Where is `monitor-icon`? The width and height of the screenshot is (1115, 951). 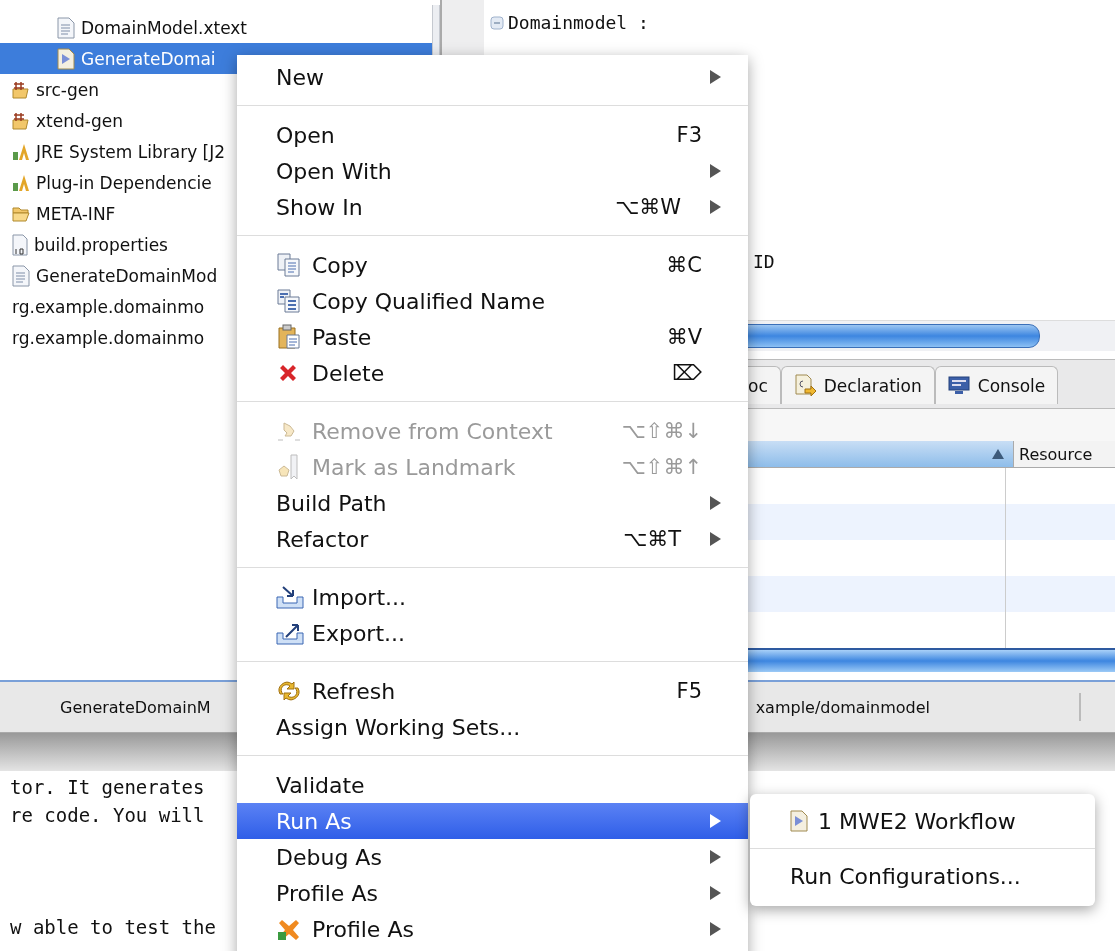 monitor-icon is located at coordinates (958, 385).